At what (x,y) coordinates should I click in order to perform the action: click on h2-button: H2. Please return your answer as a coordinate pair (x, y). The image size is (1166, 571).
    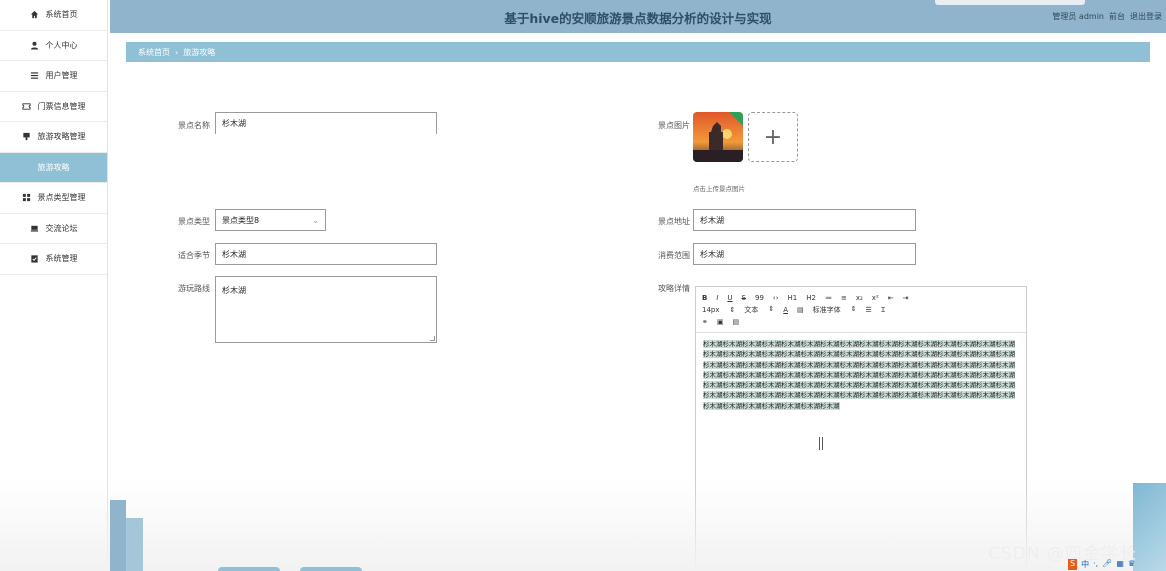
    Looking at the image, I should click on (811, 298).